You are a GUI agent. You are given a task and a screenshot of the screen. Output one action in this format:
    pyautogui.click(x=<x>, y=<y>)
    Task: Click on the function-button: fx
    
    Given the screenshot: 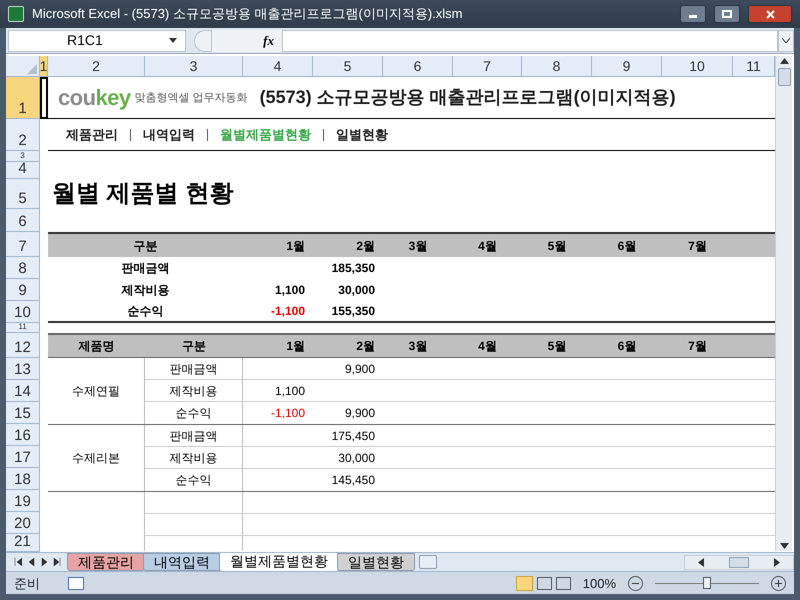 What is the action you would take?
    pyautogui.click(x=268, y=41)
    